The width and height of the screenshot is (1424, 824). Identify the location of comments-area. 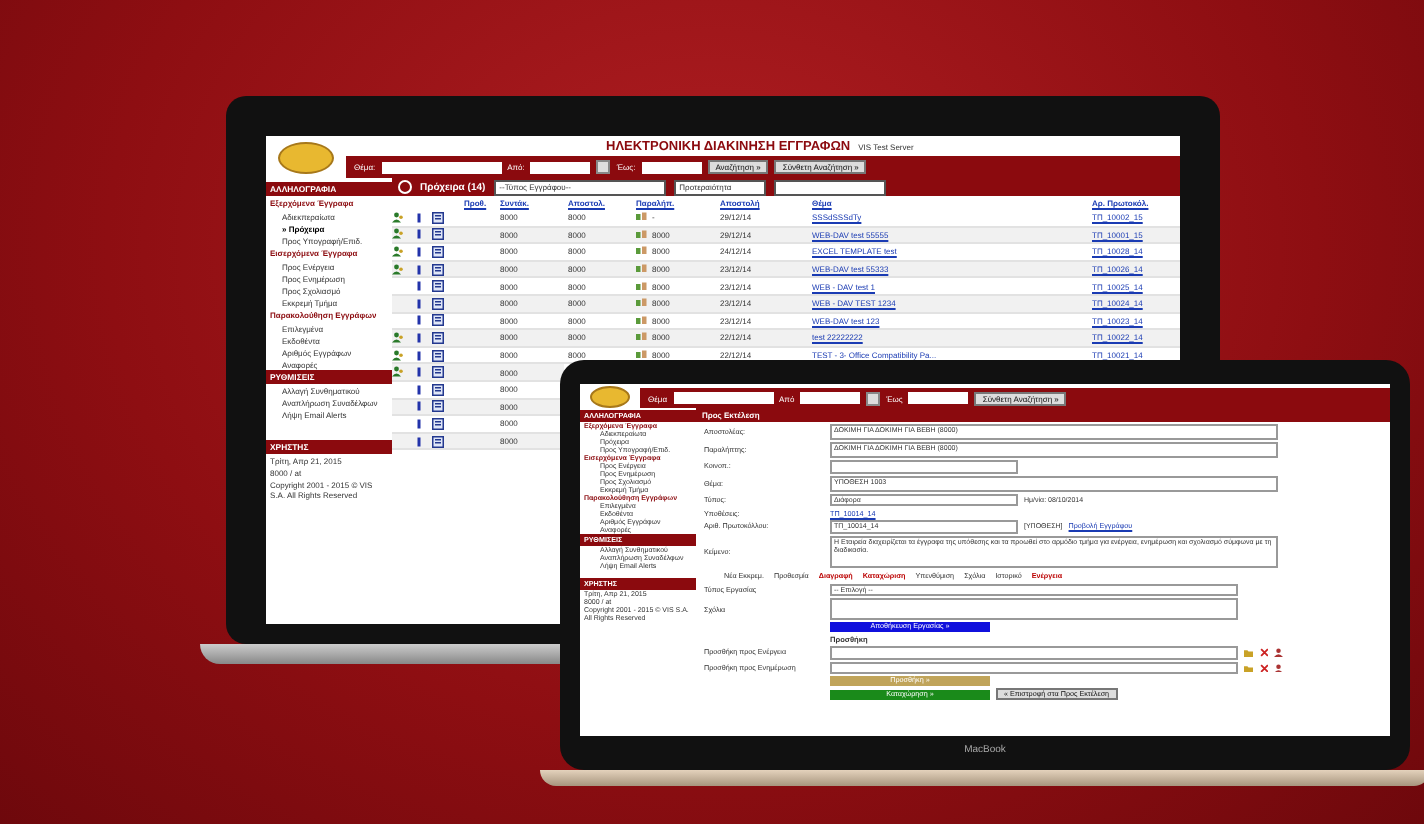
(1034, 609).